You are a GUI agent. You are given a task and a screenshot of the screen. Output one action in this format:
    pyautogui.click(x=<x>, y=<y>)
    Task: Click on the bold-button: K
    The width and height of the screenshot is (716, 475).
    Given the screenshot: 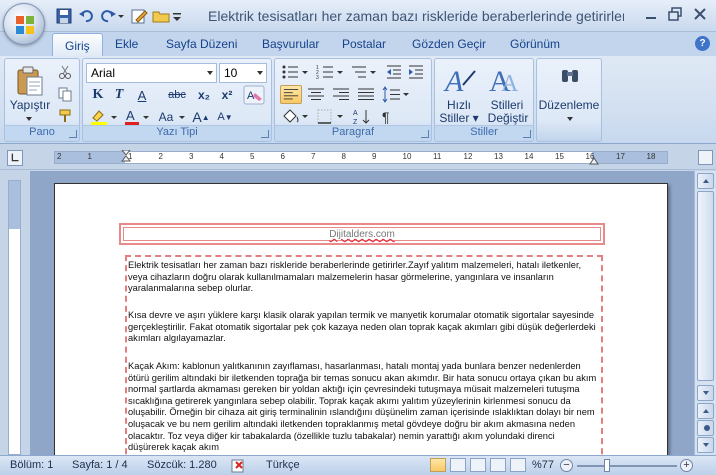 What is the action you would take?
    pyautogui.click(x=98, y=95)
    